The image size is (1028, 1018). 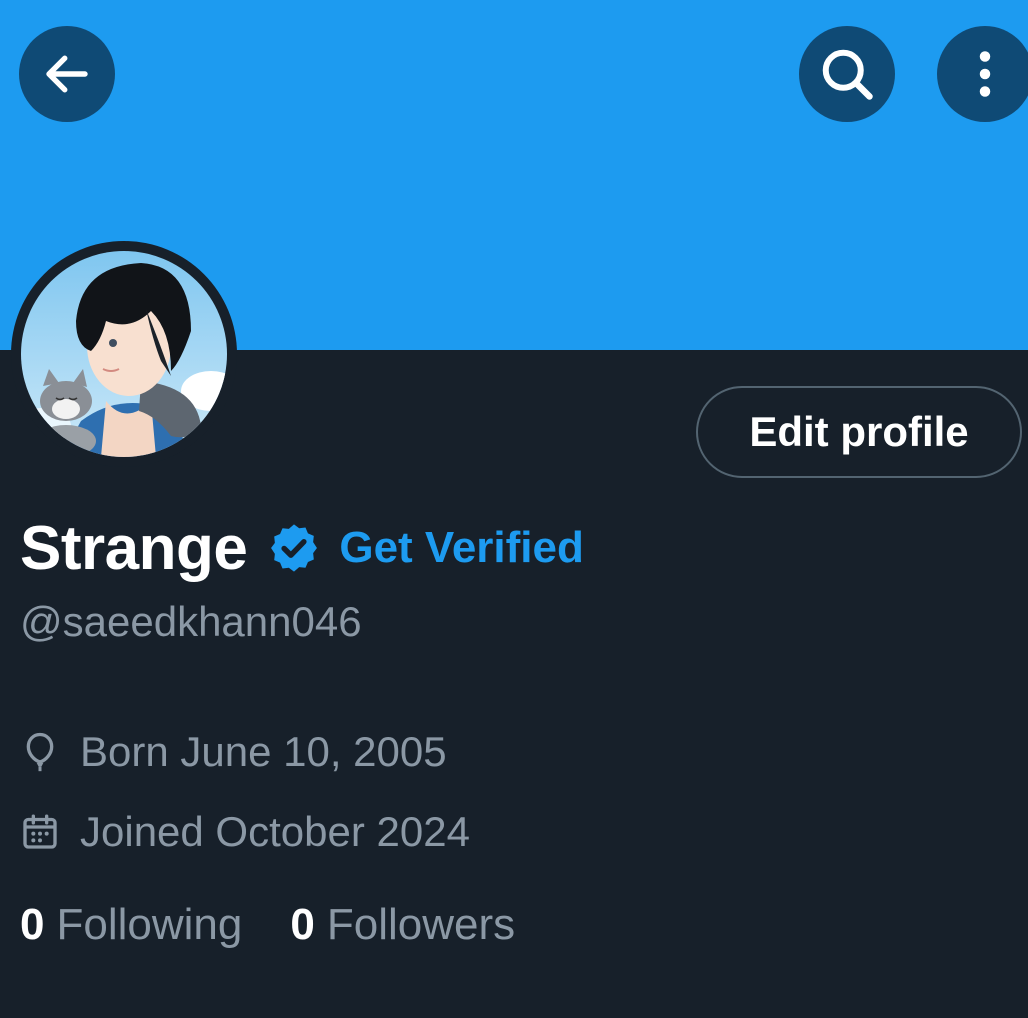 I want to click on following-count: 0, so click(x=32, y=924).